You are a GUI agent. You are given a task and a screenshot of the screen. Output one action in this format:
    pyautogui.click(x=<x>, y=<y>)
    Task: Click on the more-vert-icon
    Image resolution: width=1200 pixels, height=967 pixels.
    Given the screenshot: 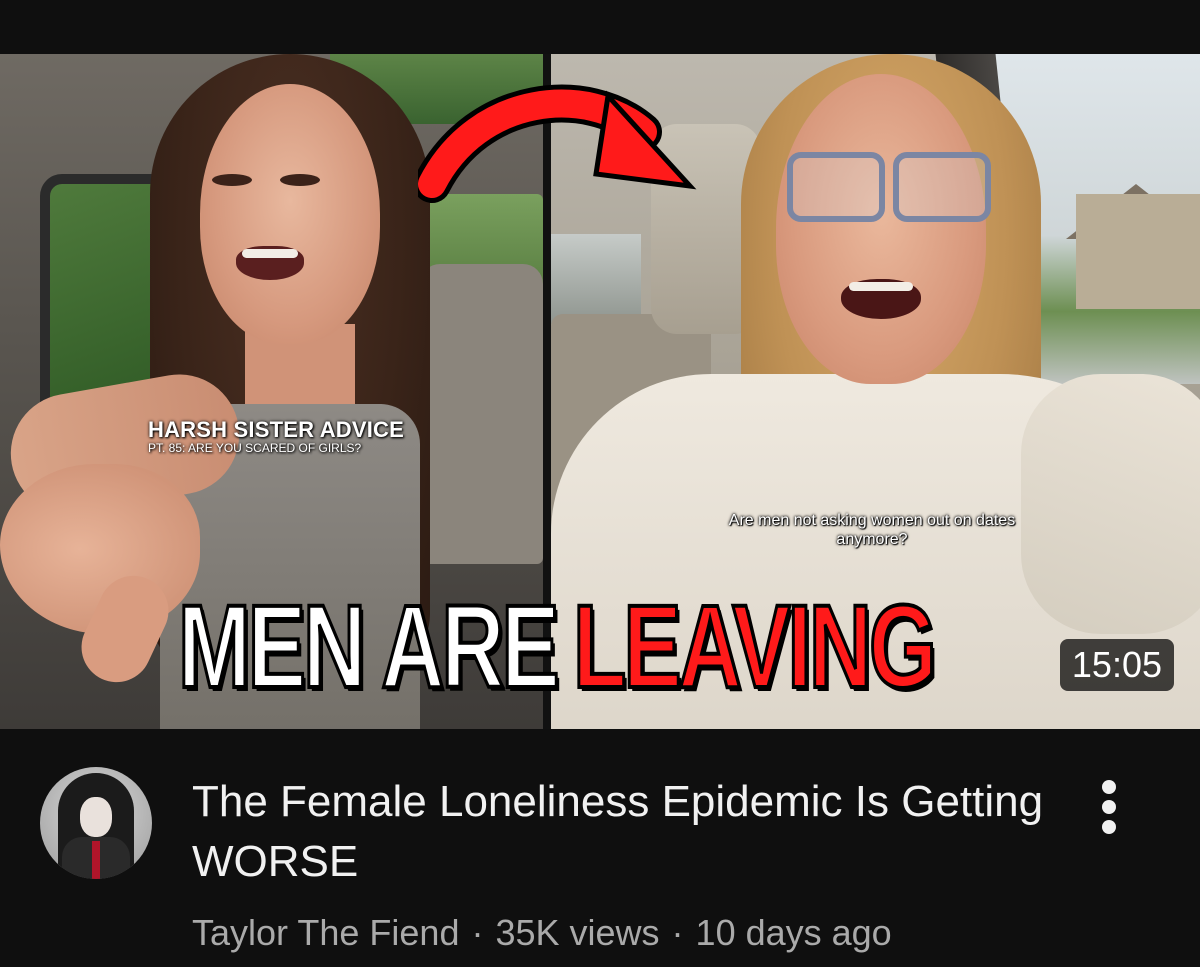 What is the action you would take?
    pyautogui.click(x=1110, y=809)
    